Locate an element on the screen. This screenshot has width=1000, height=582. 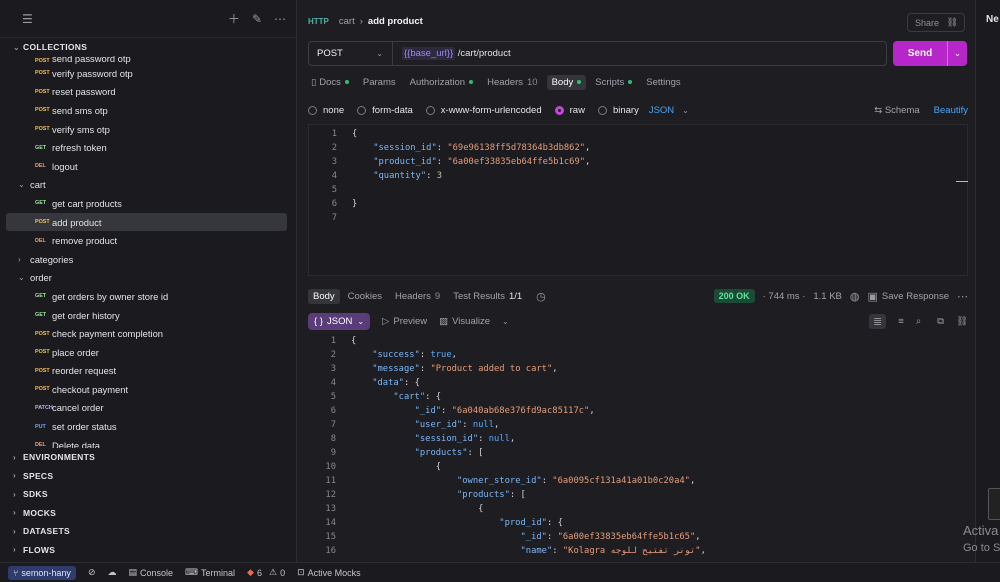
radio-form-data: form-data is located at coordinates (385, 110).